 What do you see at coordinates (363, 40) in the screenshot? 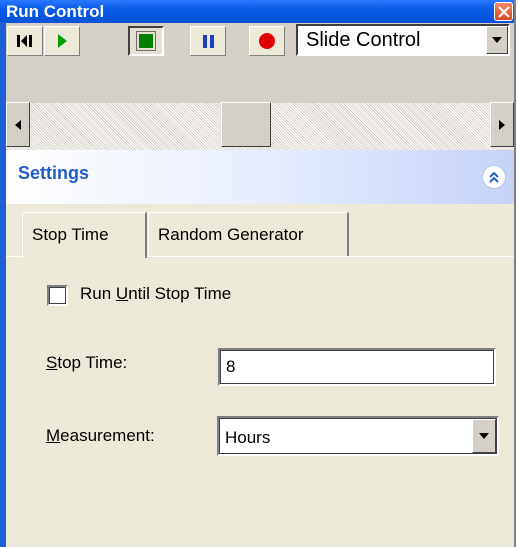
I see `mode-select-value: Slide Control` at bounding box center [363, 40].